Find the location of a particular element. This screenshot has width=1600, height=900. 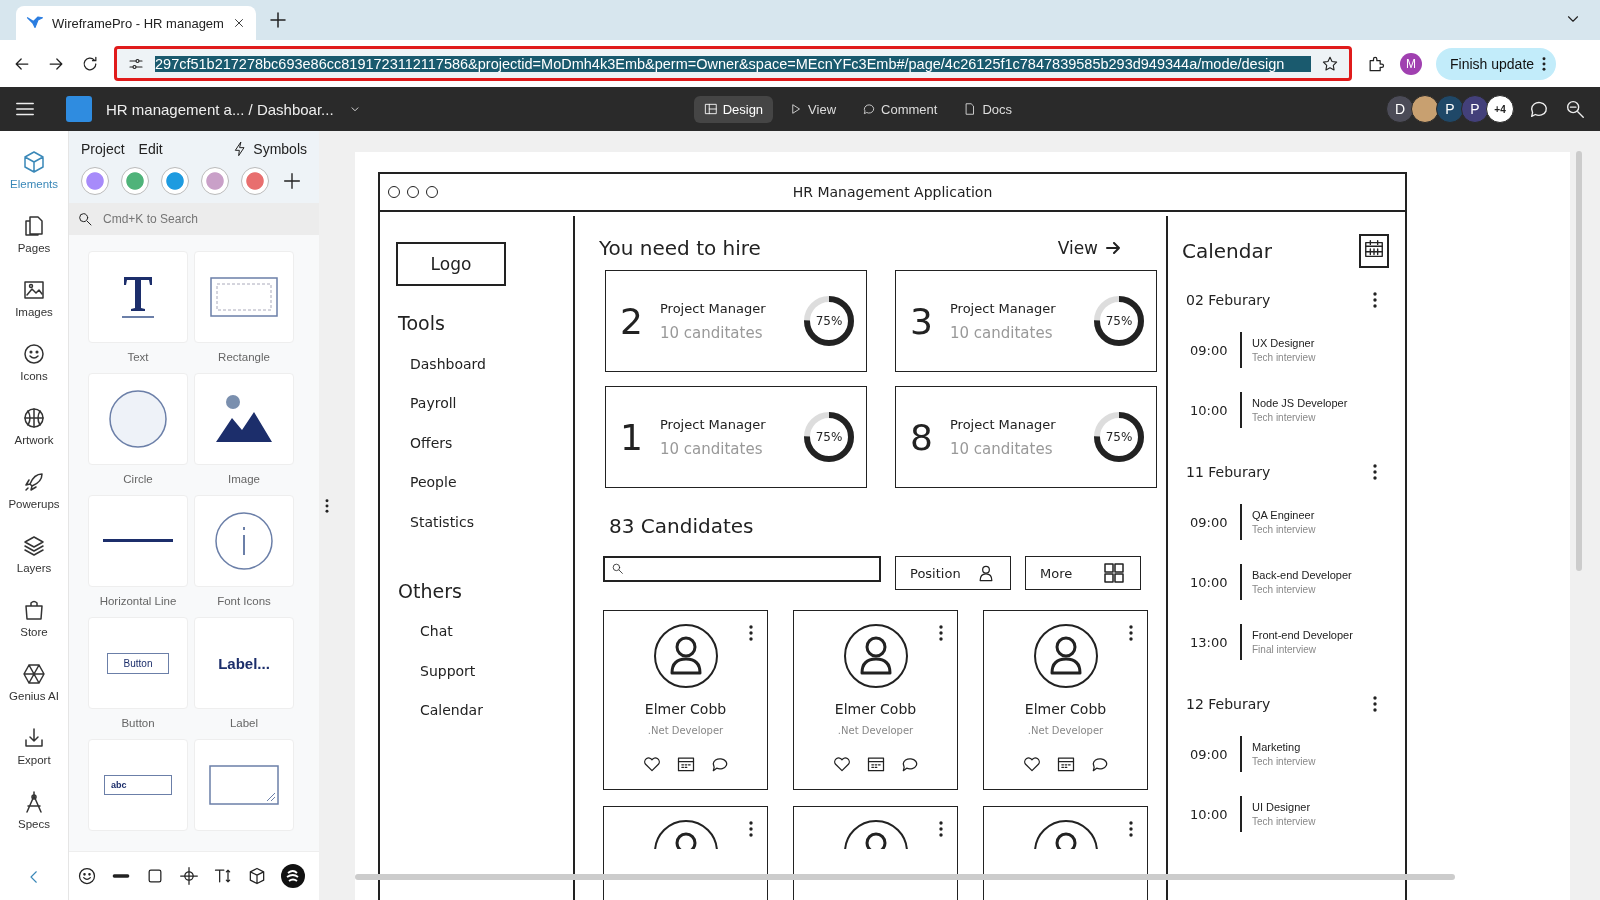

calendar-icon is located at coordinates (1374, 249).